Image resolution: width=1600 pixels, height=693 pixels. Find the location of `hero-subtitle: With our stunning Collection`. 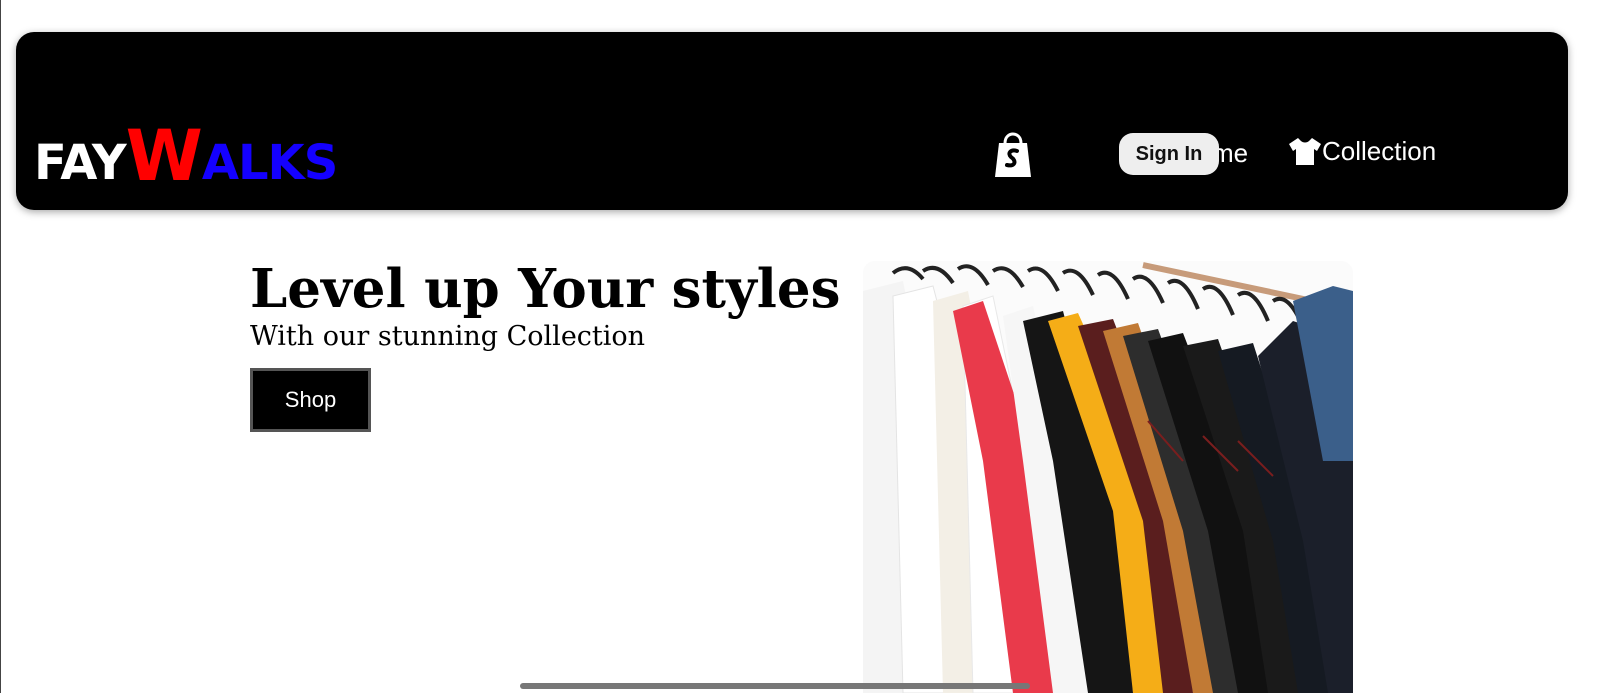

hero-subtitle: With our stunning Collection is located at coordinates (448, 336).